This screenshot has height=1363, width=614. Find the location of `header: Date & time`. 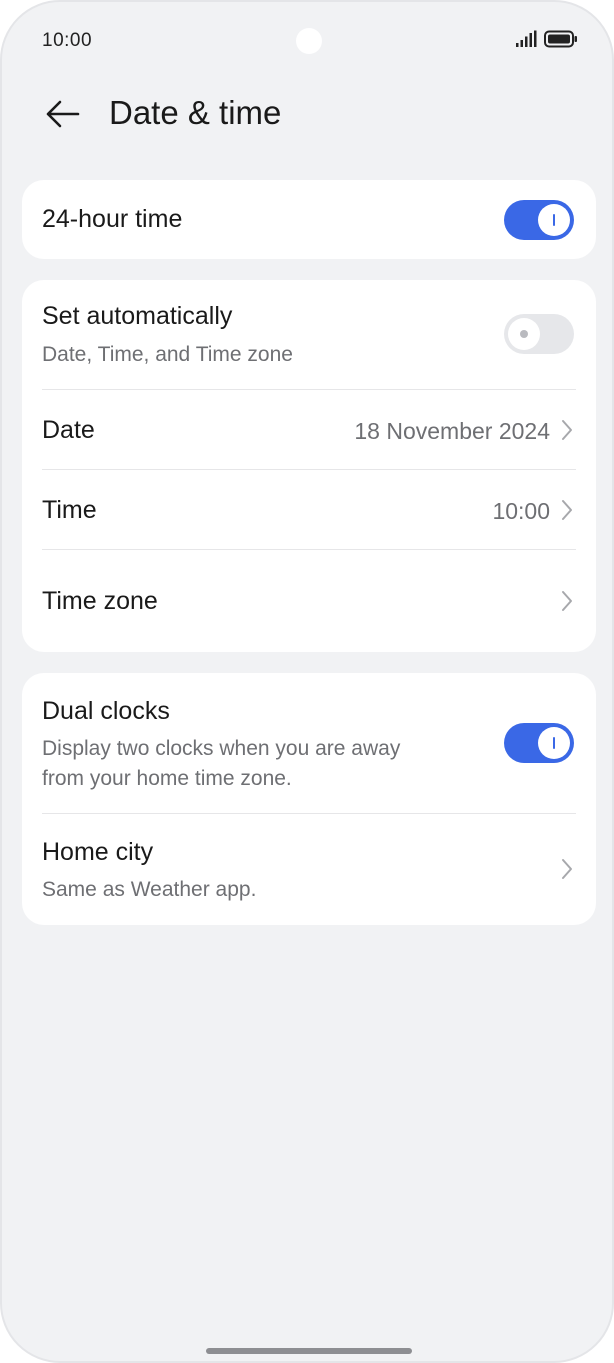

header: Date & time is located at coordinates (307, 114).